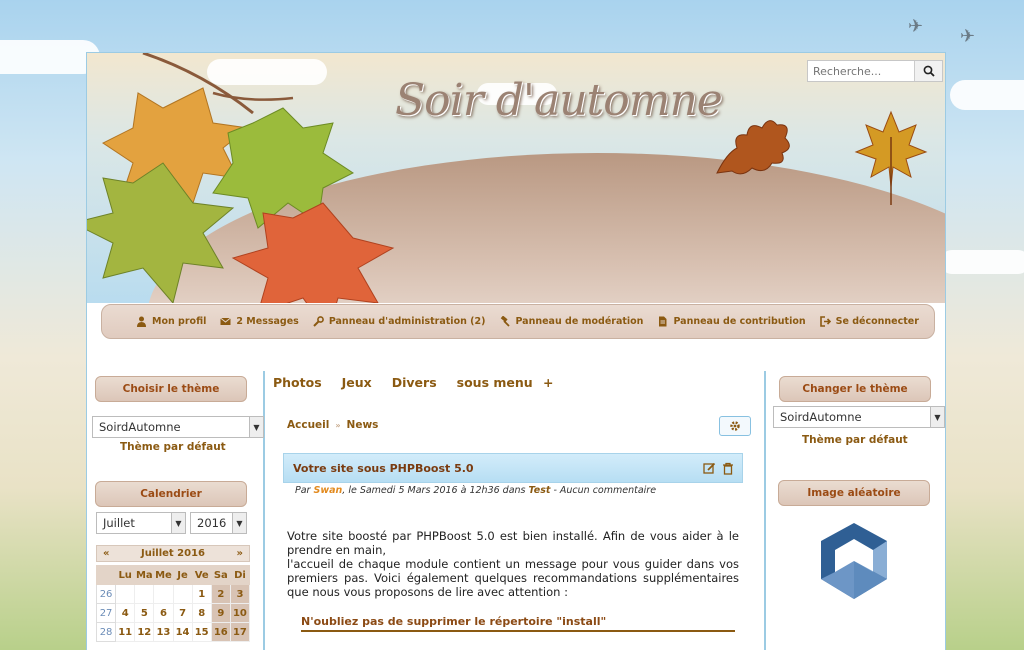 The image size is (1024, 650). I want to click on calendar-day: 13, so click(163, 632).